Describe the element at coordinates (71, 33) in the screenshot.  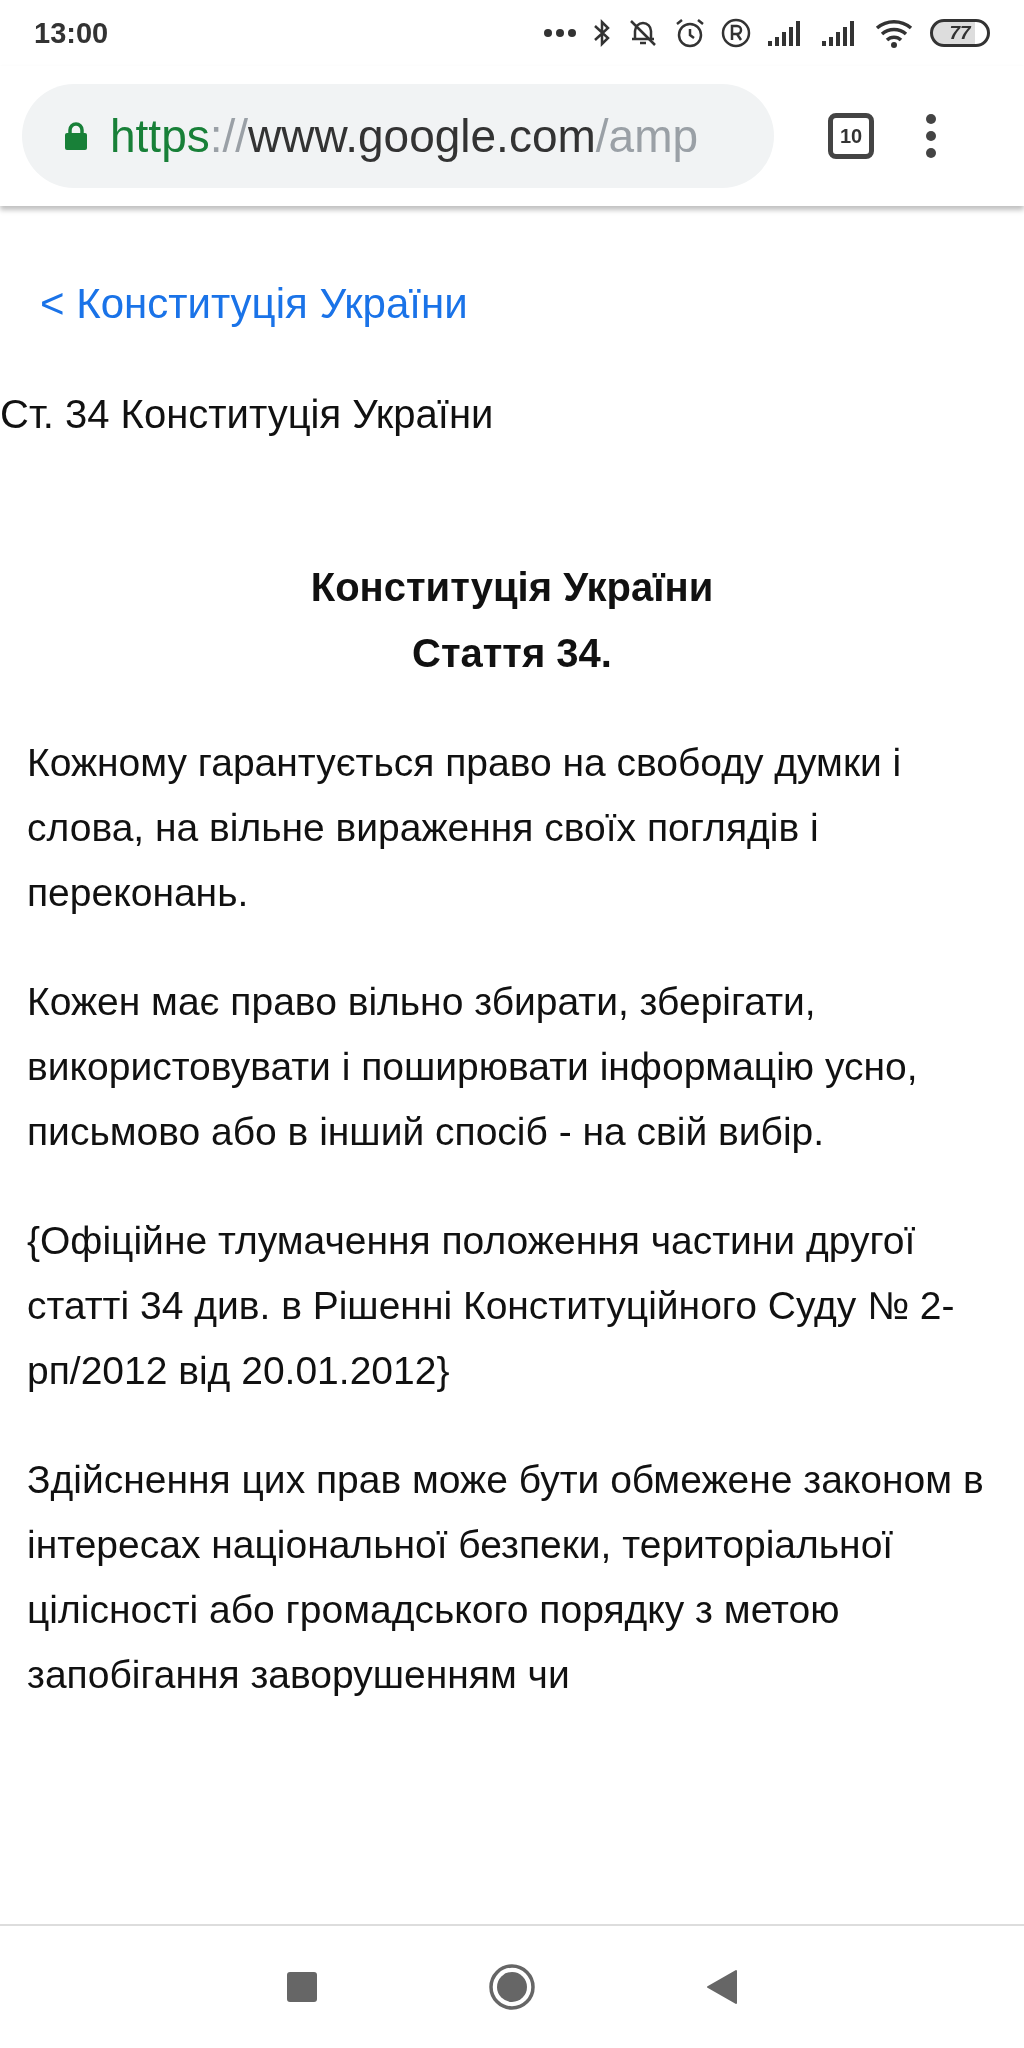
I see `status-time: 13:00` at that location.